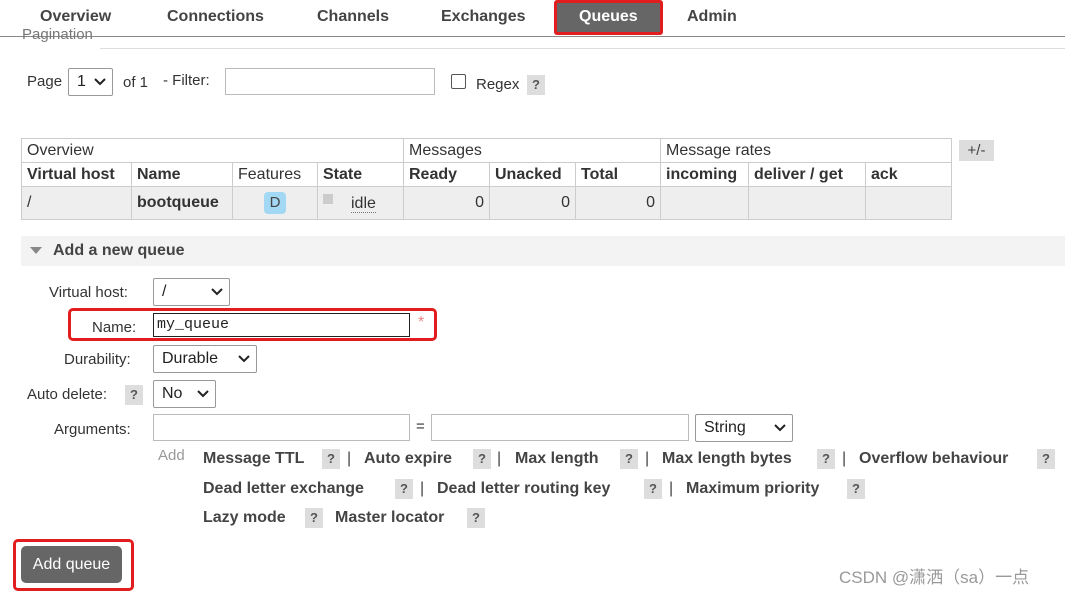 This screenshot has width=1065, height=595. I want to click on dead-letter-routing-key-help-button: ?, so click(653, 489).